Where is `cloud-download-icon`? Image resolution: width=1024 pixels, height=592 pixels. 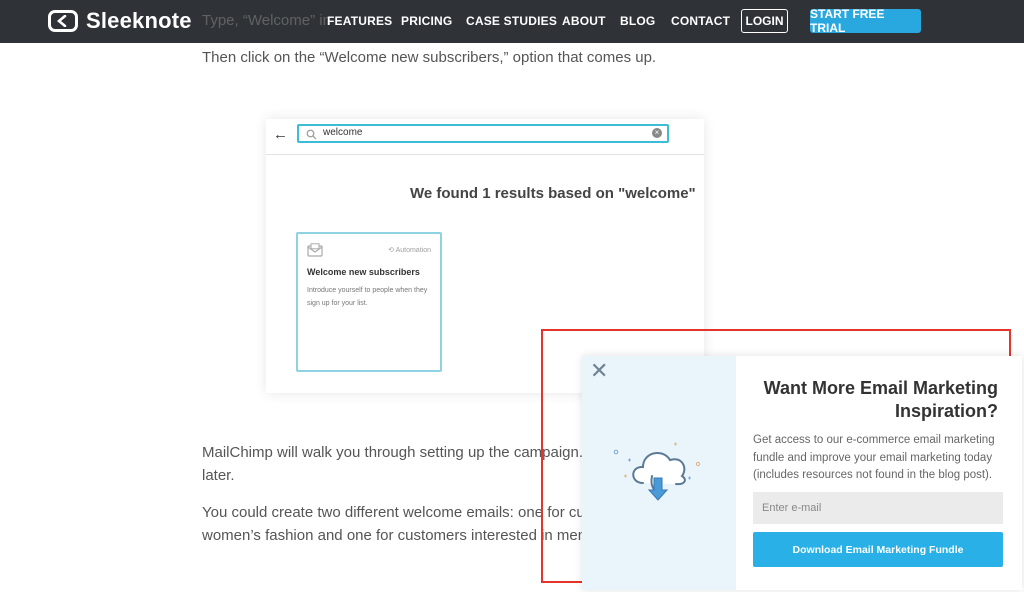 cloud-download-icon is located at coordinates (658, 476).